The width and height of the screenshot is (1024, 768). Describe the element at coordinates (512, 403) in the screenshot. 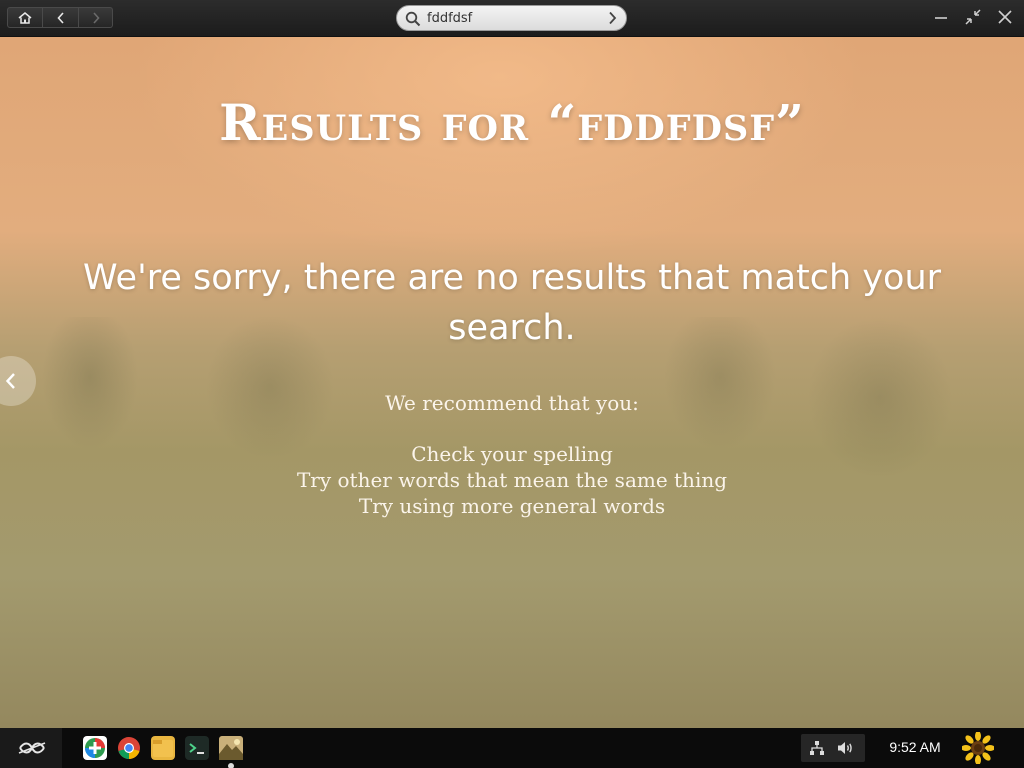

I see `recommend-heading: We recommend that you:` at that location.